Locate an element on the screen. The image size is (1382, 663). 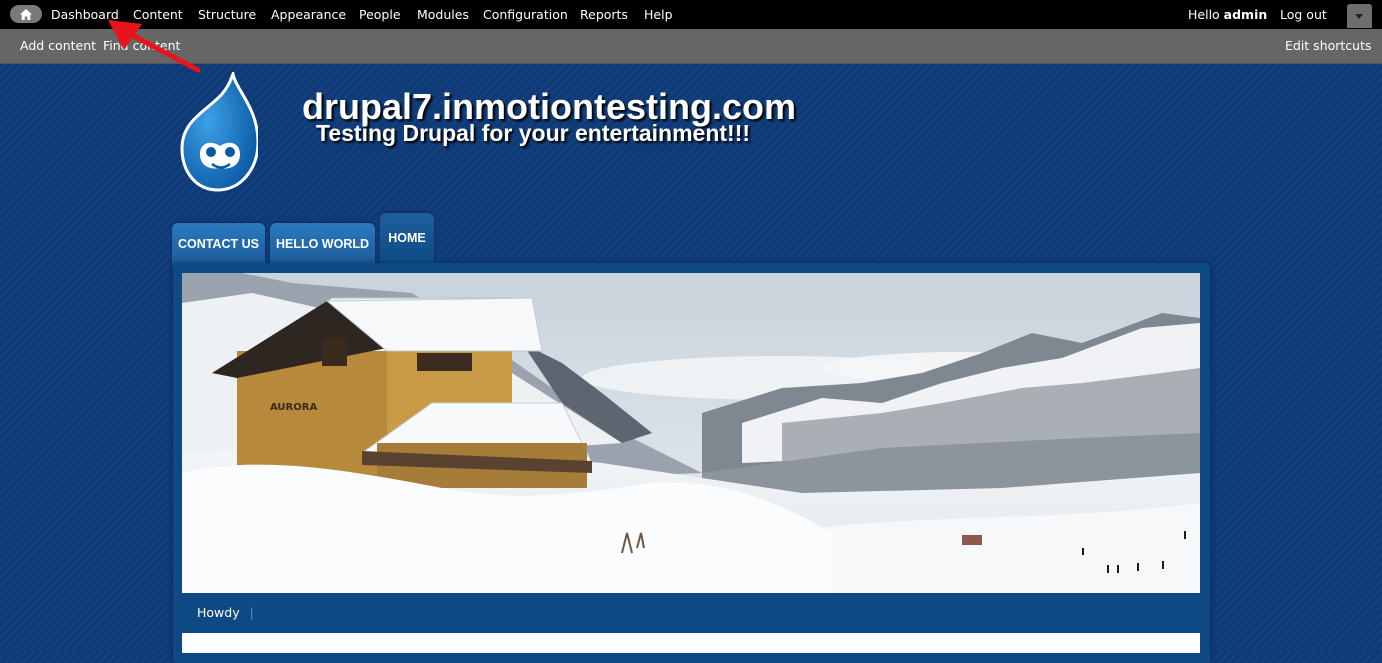
toolbar-menu-configuration: Configuration is located at coordinates (525, 14).